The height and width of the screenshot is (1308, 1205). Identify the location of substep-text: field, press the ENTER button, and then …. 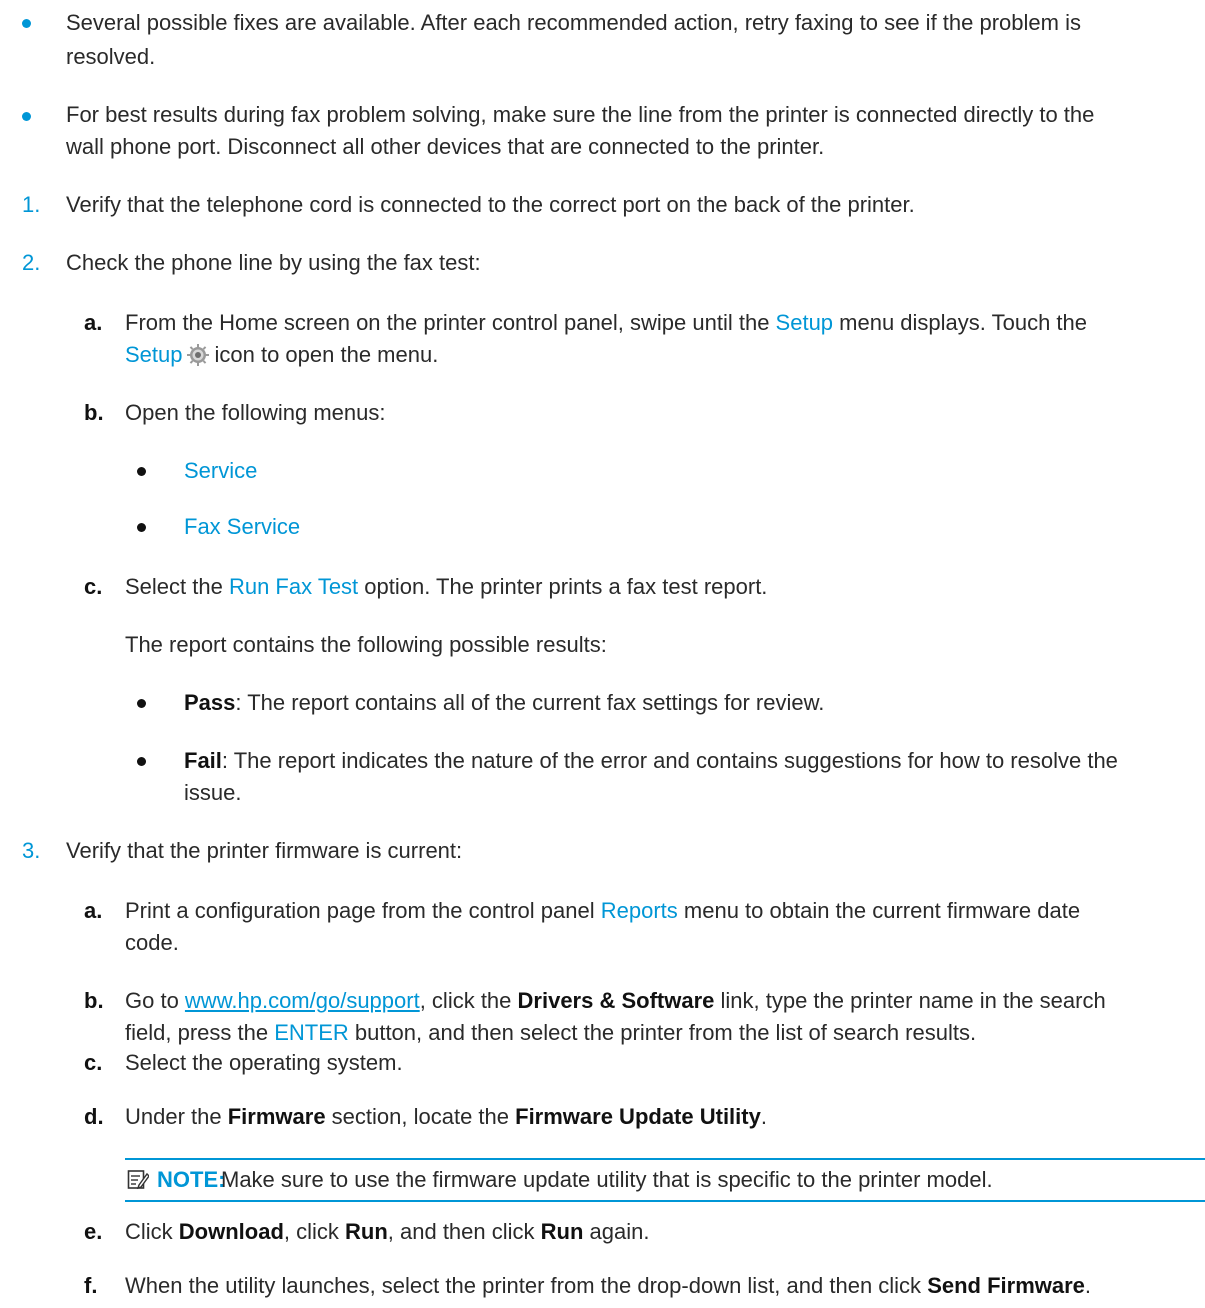
(551, 1032).